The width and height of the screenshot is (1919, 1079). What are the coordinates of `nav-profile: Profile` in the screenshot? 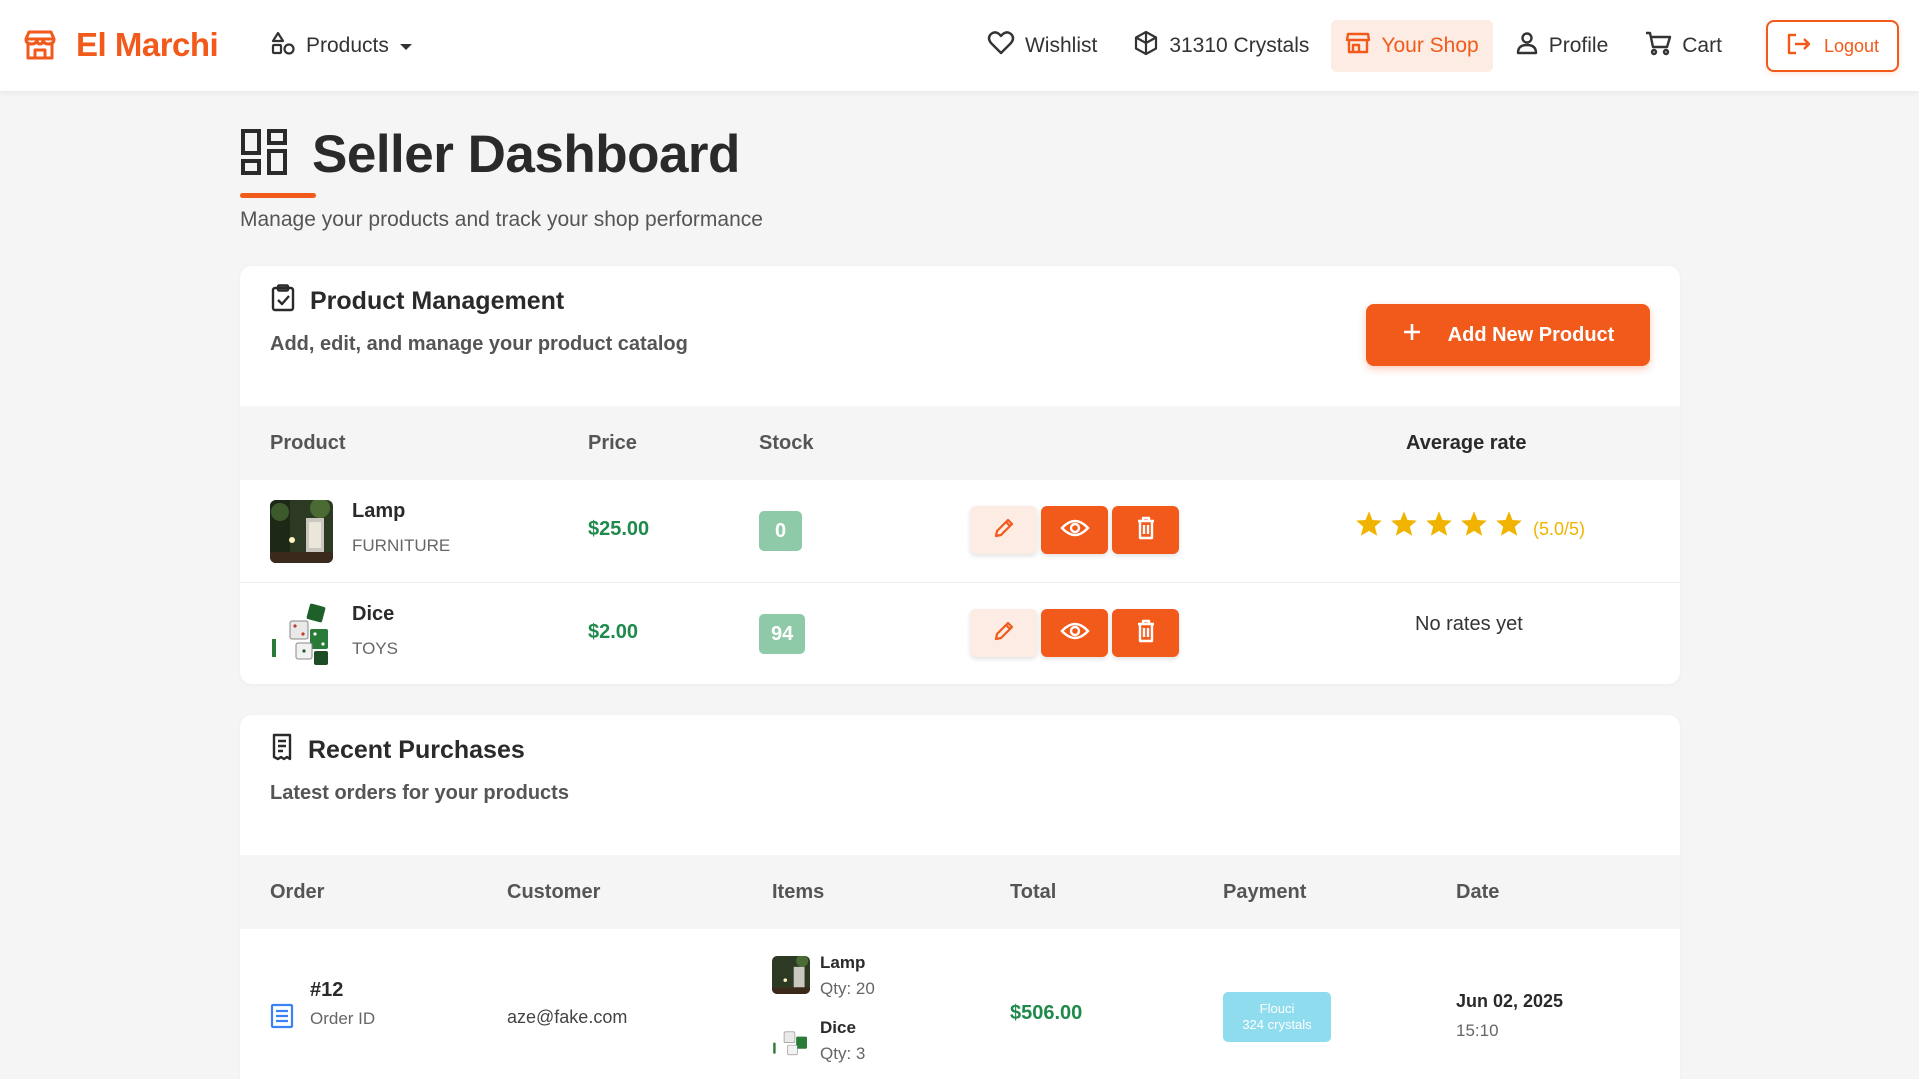 It's located at (1562, 46).